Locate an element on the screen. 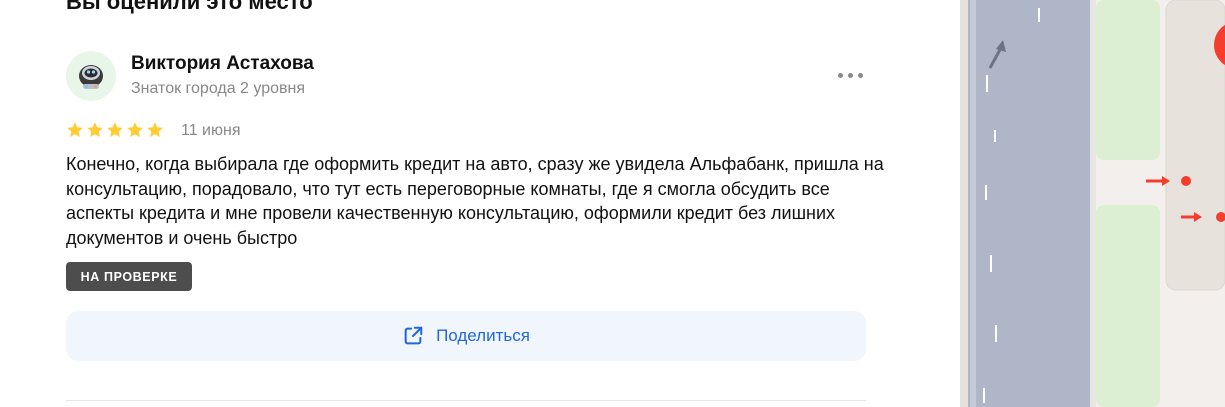 The width and height of the screenshot is (1225, 407). share-external-icon is located at coordinates (413, 335).